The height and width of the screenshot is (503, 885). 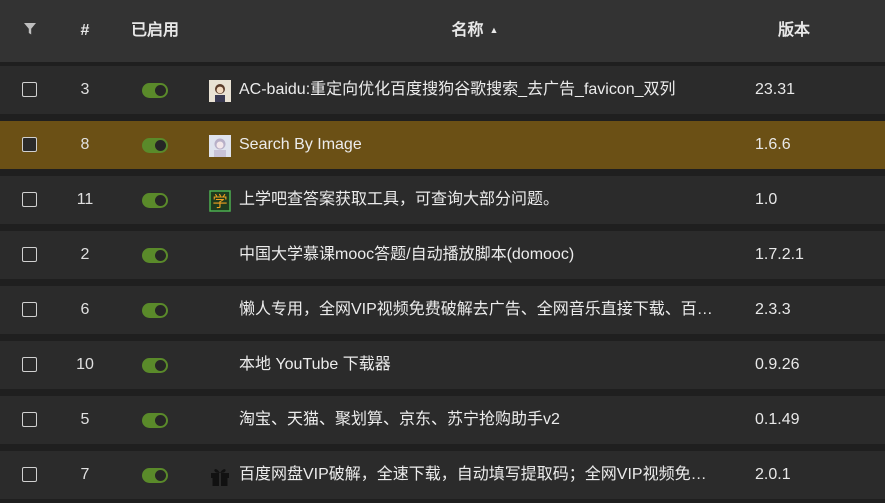 I want to click on script-version: 23.31, so click(x=775, y=89).